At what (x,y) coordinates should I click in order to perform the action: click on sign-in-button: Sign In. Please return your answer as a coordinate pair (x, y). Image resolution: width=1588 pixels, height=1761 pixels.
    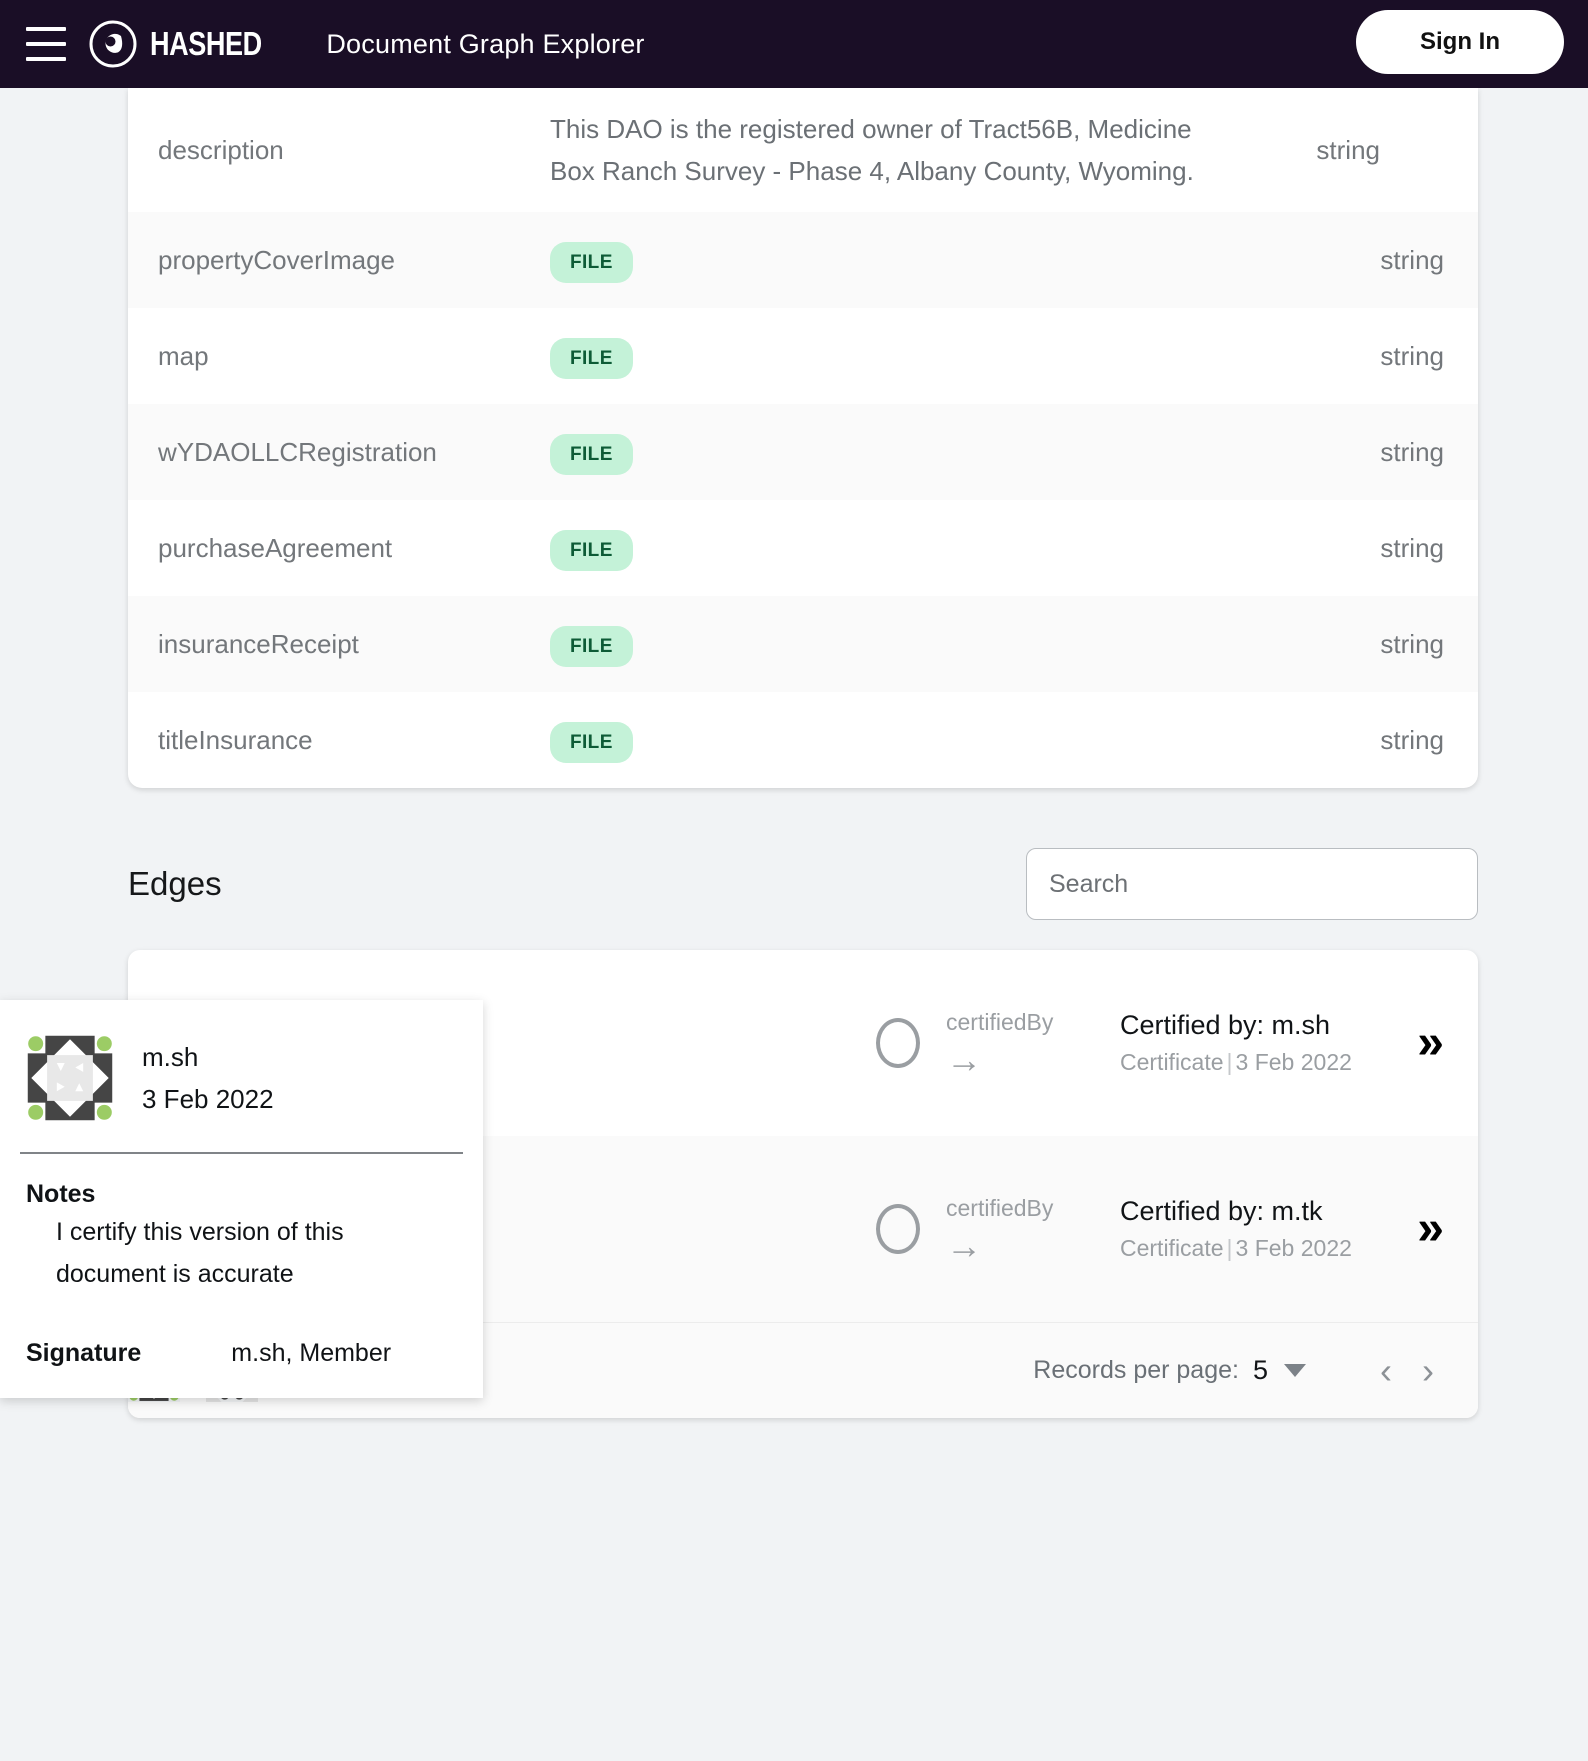
    Looking at the image, I should click on (1460, 42).